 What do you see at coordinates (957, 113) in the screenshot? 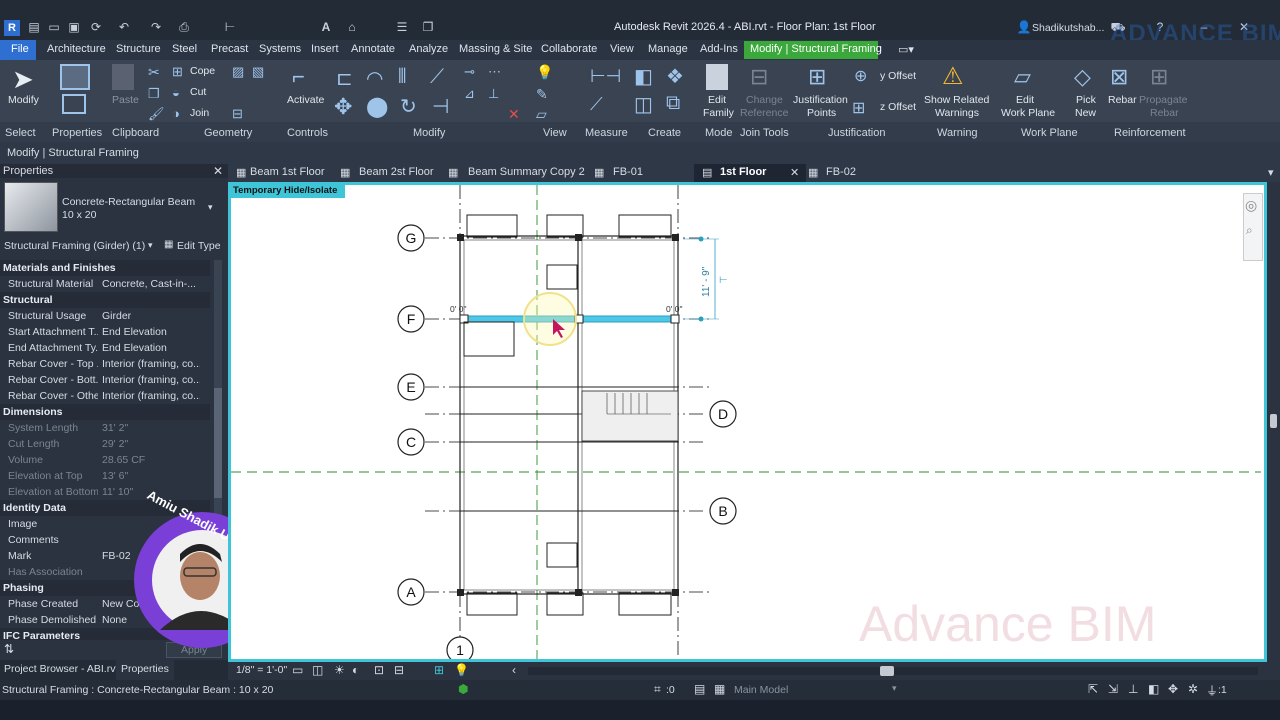
I see `show-related-warnings-label-2: Warnings` at bounding box center [957, 113].